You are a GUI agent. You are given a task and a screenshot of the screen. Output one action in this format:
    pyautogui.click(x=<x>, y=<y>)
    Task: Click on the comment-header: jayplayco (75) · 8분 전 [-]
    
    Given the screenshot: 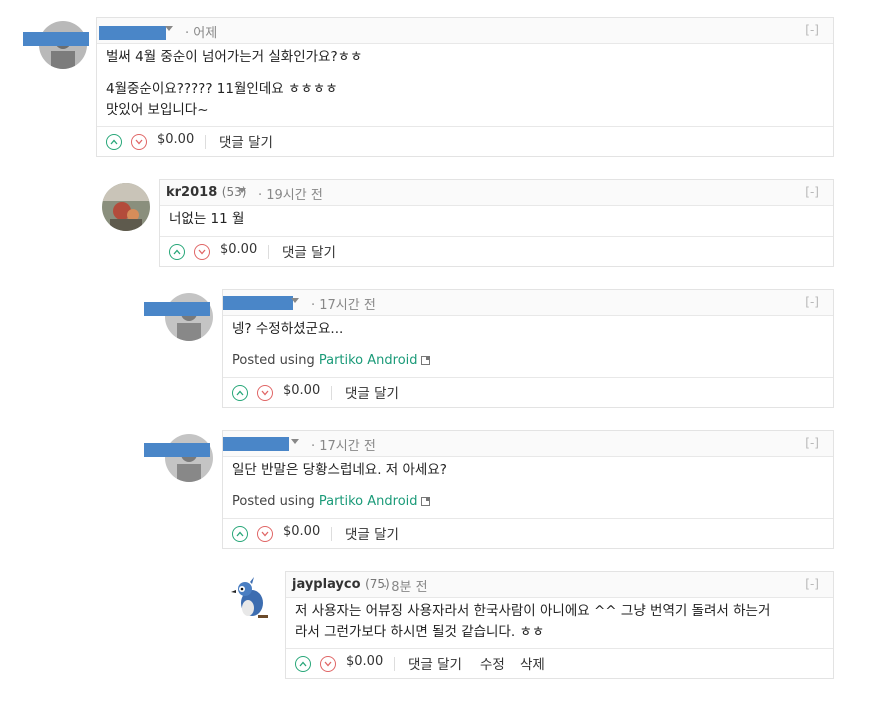 What is the action you would take?
    pyautogui.click(x=559, y=585)
    